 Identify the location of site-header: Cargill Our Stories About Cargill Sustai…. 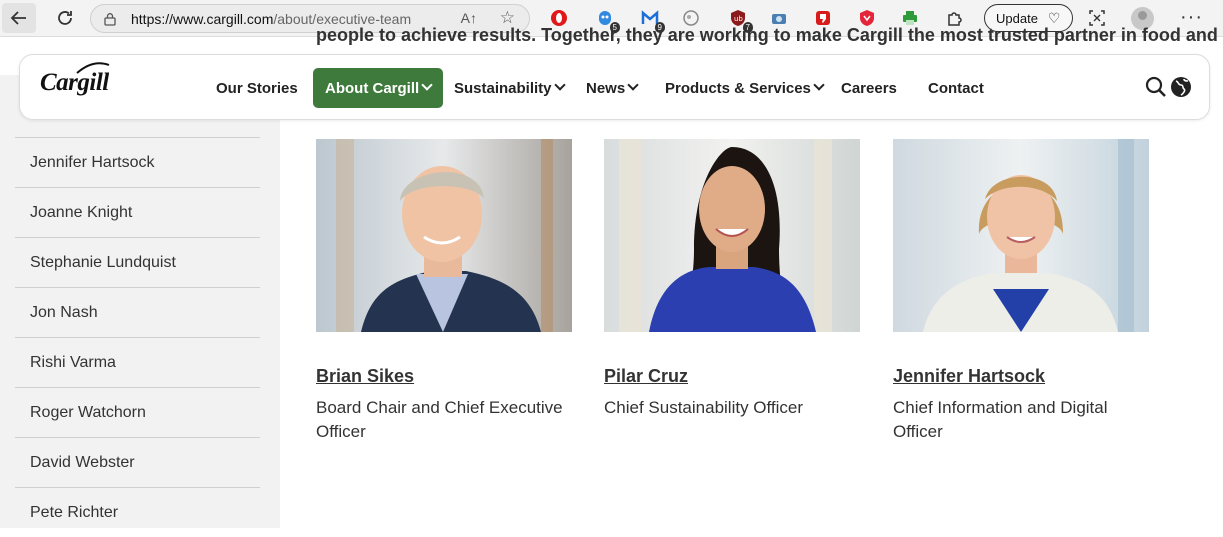
(614, 87).